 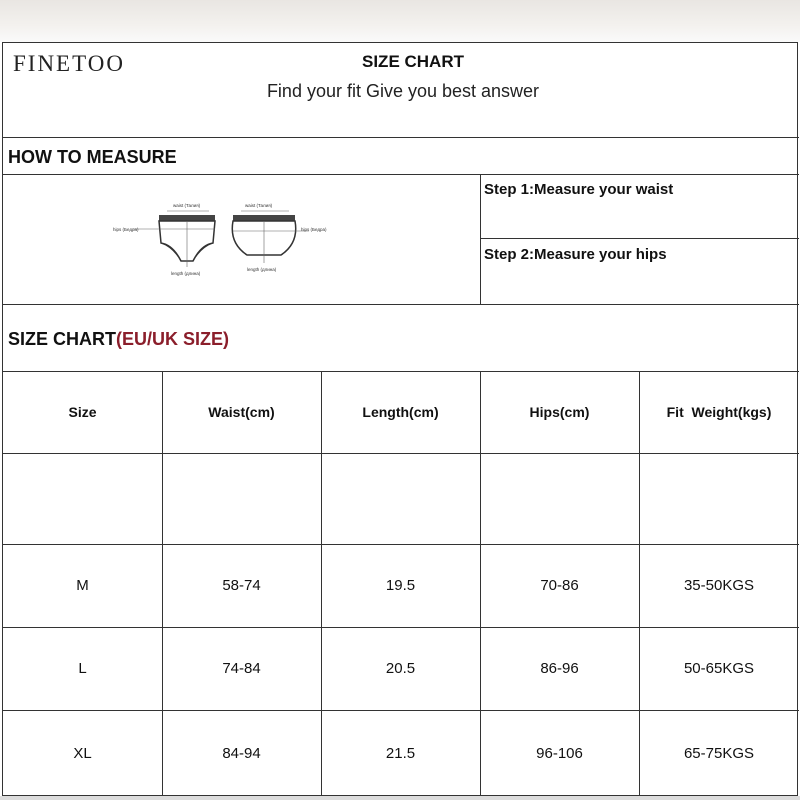 What do you see at coordinates (82, 753) in the screenshot?
I see `table-cell: XL` at bounding box center [82, 753].